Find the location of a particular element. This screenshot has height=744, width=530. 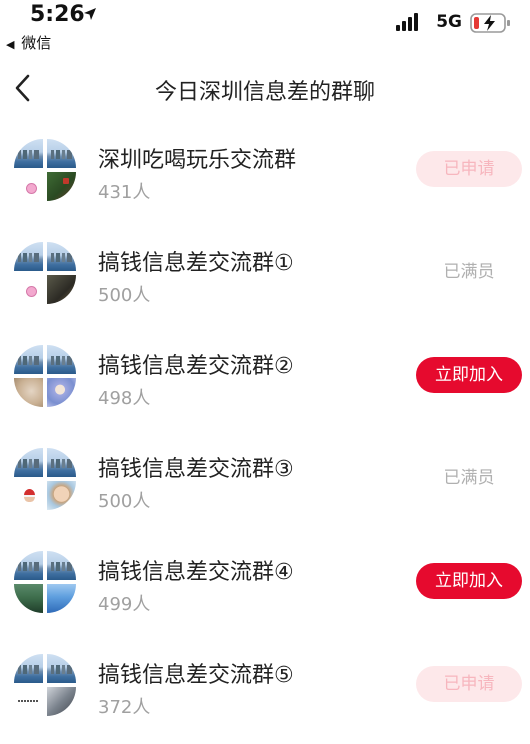

nav-bar: 今日深圳信息差的群聊 is located at coordinates (265, 88).